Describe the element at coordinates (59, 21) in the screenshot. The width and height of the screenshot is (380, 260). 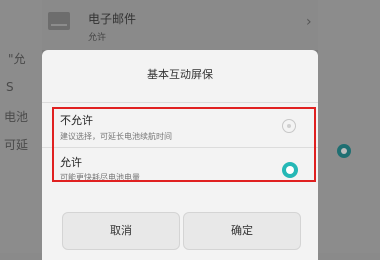
I see `mail-icon` at that location.